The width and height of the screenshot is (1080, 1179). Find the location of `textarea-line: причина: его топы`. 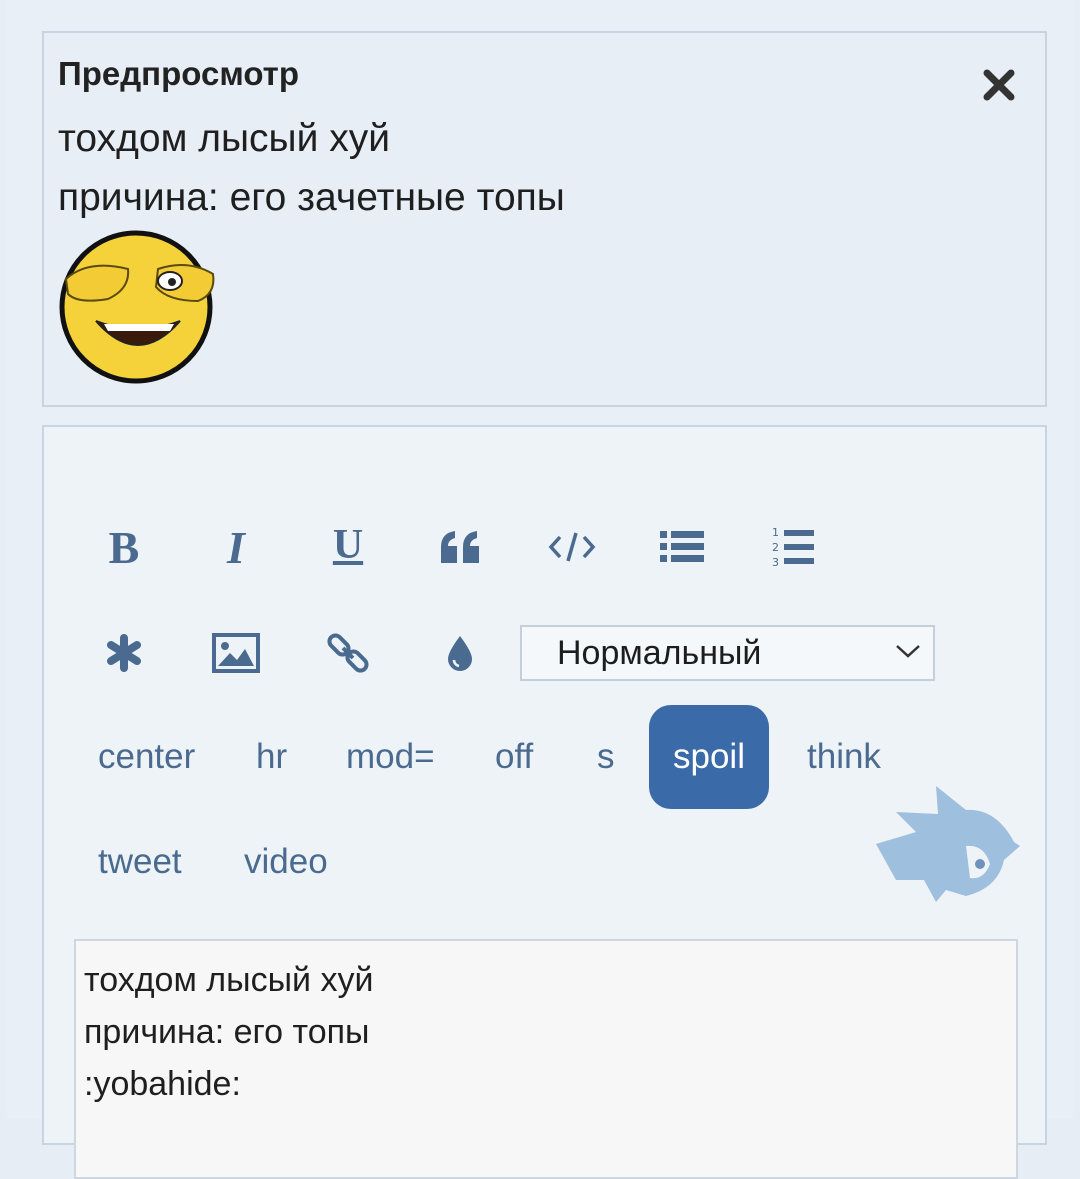

textarea-line: причина: его топы is located at coordinates (227, 1032).